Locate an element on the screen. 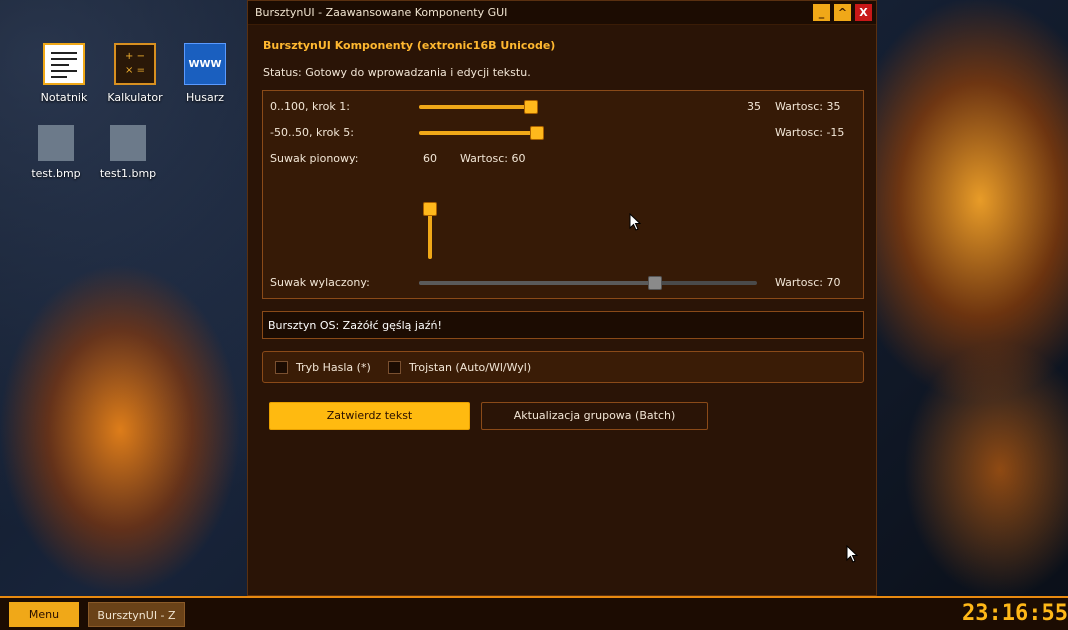 This screenshot has width=1068, height=630. confirm-text-button: Zatwierdz tekst is located at coordinates (369, 416).